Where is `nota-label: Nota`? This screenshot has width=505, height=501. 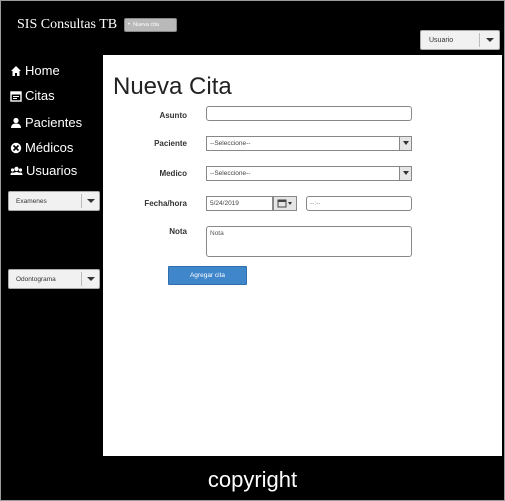
nota-label: Nota is located at coordinates (178, 231).